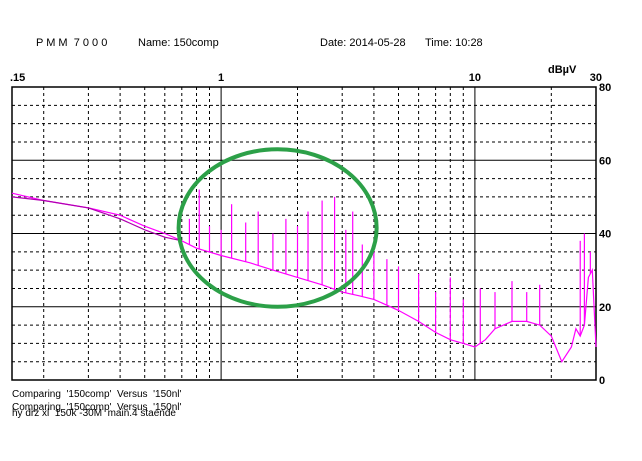 Image resolution: width=642 pixels, height=461 pixels. Describe the element at coordinates (562, 70) in the screenshot. I see `y-axis-unit: dBµV` at that location.